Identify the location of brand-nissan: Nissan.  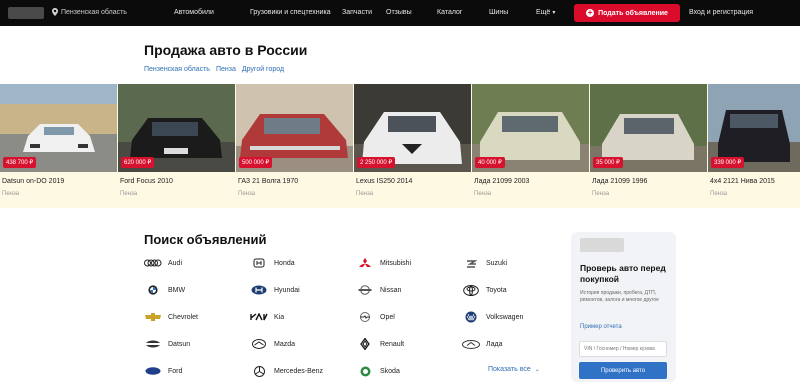
(378, 290).